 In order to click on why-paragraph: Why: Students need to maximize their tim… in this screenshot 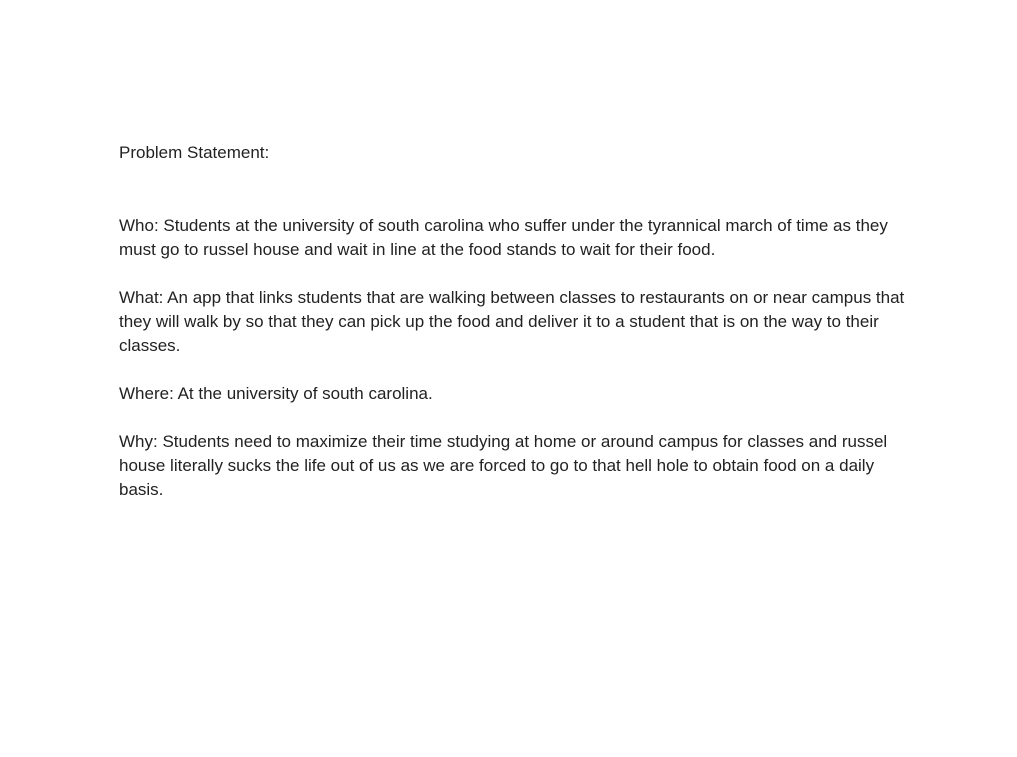, I will do `click(503, 465)`.